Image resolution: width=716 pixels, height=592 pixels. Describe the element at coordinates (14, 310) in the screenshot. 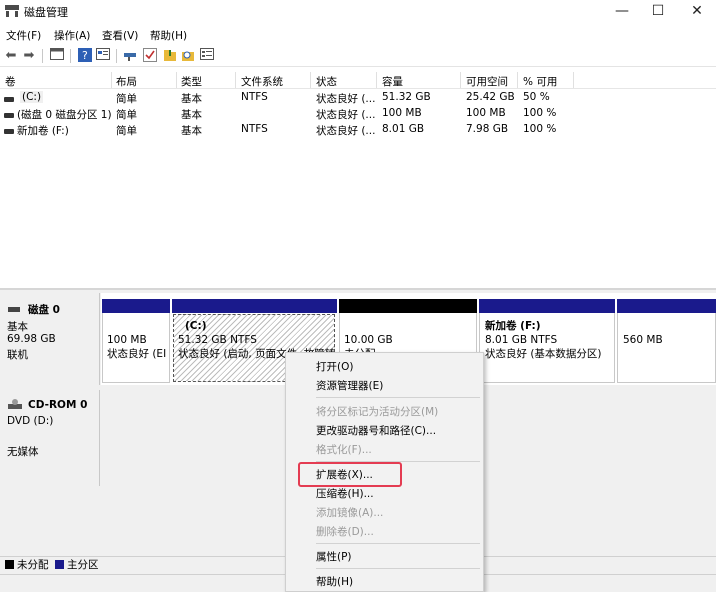

I see `disk-icon` at that location.